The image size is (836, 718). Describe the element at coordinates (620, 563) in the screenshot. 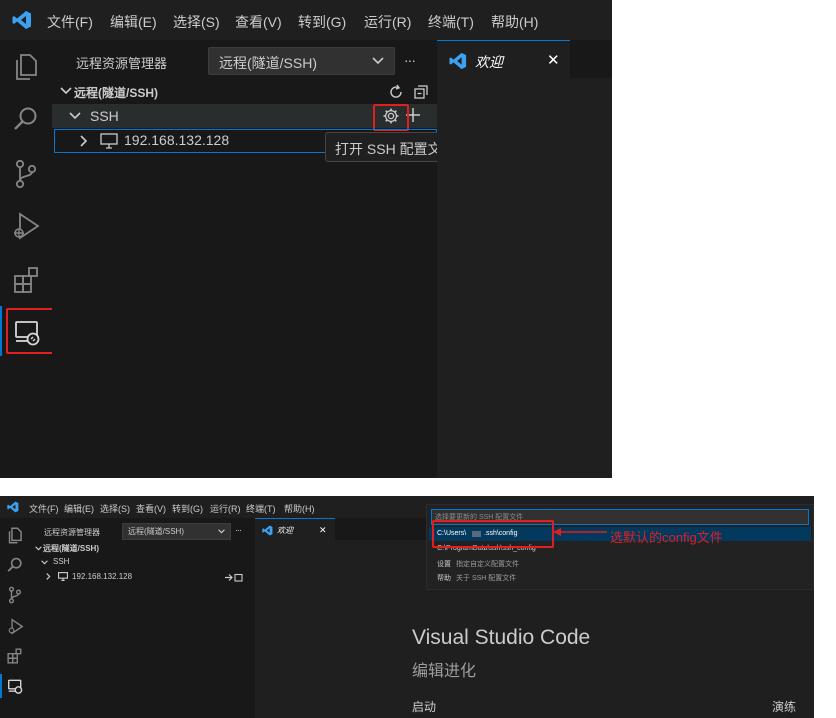

I see `quick-pick-item-settings: 设置 指定自定义配置文件` at that location.